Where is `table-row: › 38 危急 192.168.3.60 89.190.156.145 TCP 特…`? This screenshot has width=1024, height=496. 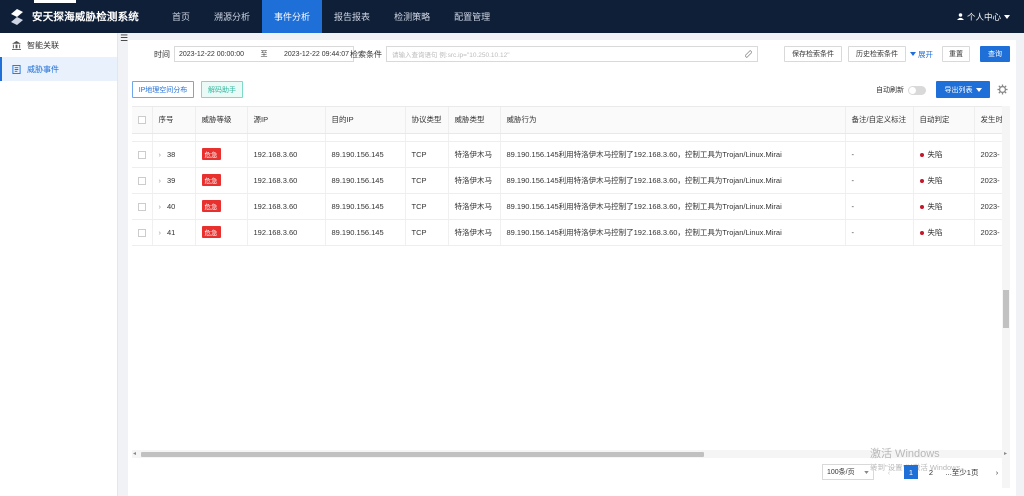 table-row: › 38 危急 192.168.3.60 89.190.156.145 TCP 特… is located at coordinates (570, 154).